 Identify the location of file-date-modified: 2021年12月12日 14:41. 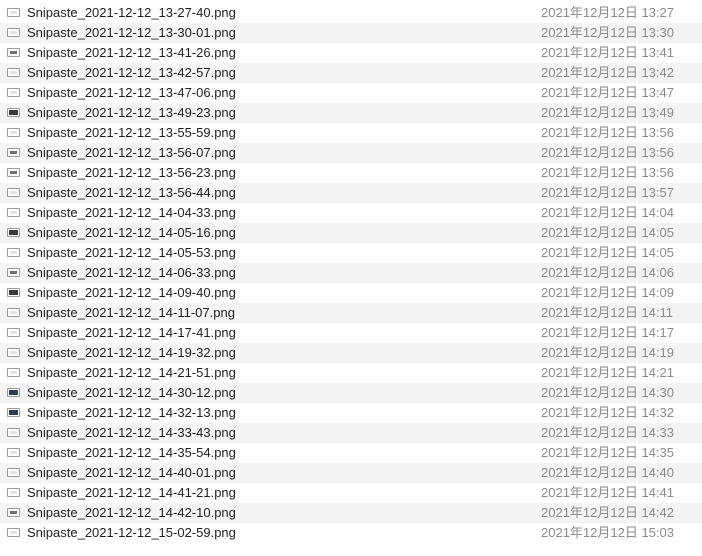
(607, 492).